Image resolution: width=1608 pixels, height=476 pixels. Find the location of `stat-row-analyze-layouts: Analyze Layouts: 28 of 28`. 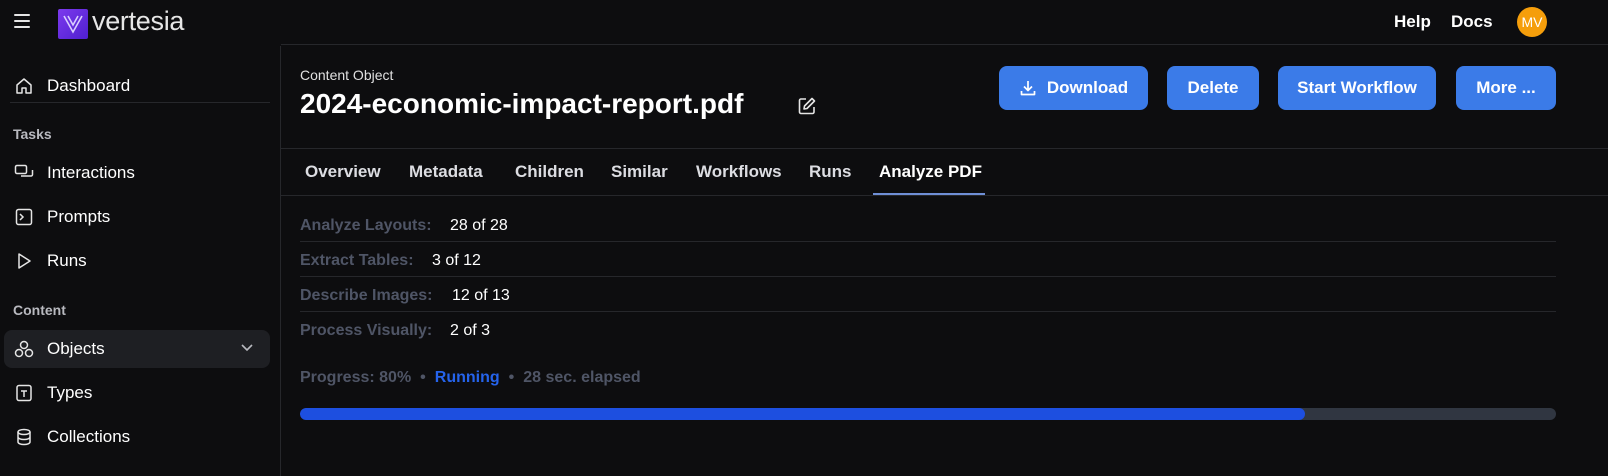

stat-row-analyze-layouts: Analyze Layouts: 28 of 28 is located at coordinates (928, 224).